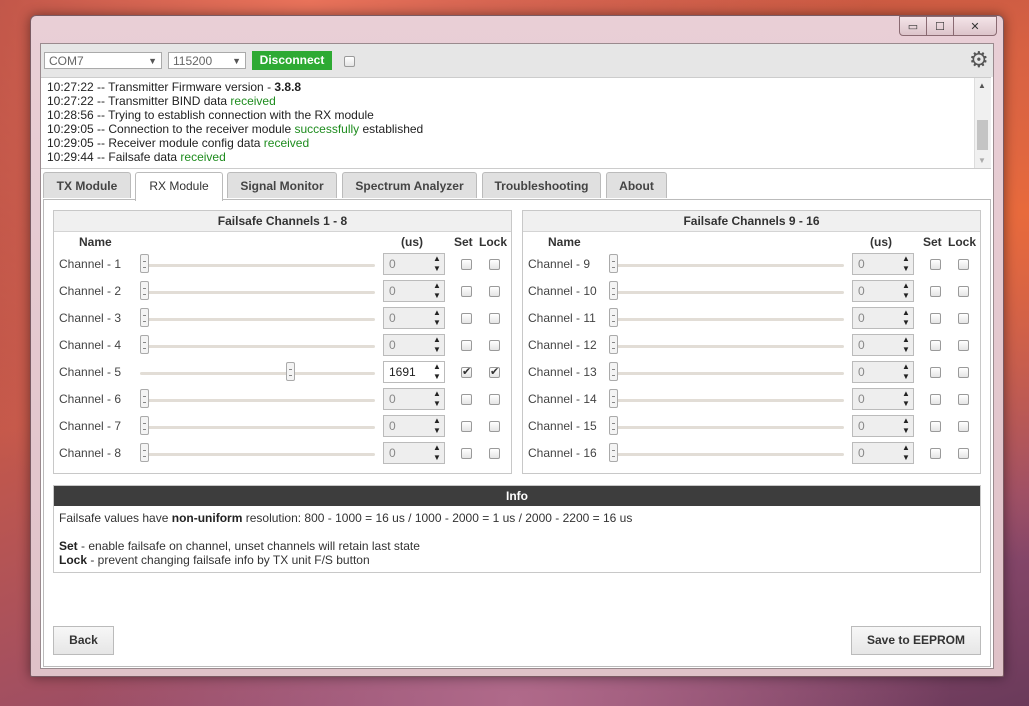 This screenshot has width=1029, height=706. Describe the element at coordinates (982, 135) in the screenshot. I see `scroll-thumb` at that location.